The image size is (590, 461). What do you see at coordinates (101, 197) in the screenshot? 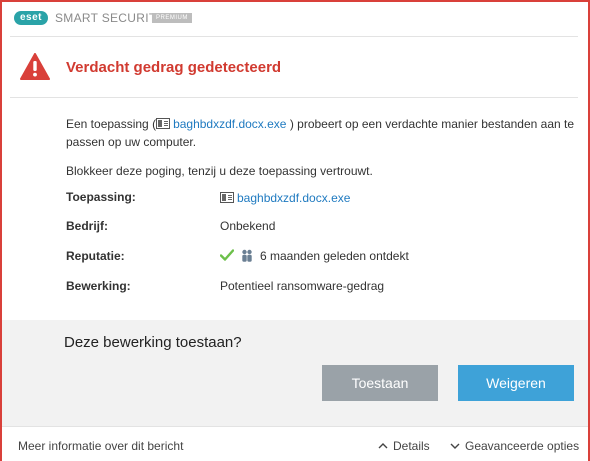
I see `application-label: Toepassing:` at bounding box center [101, 197].